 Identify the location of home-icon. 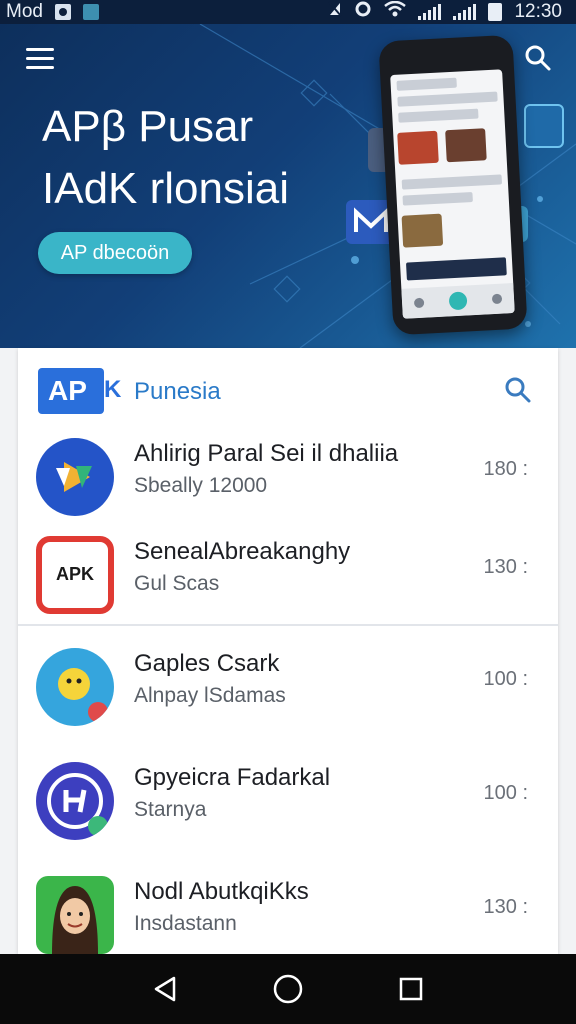
(288, 989).